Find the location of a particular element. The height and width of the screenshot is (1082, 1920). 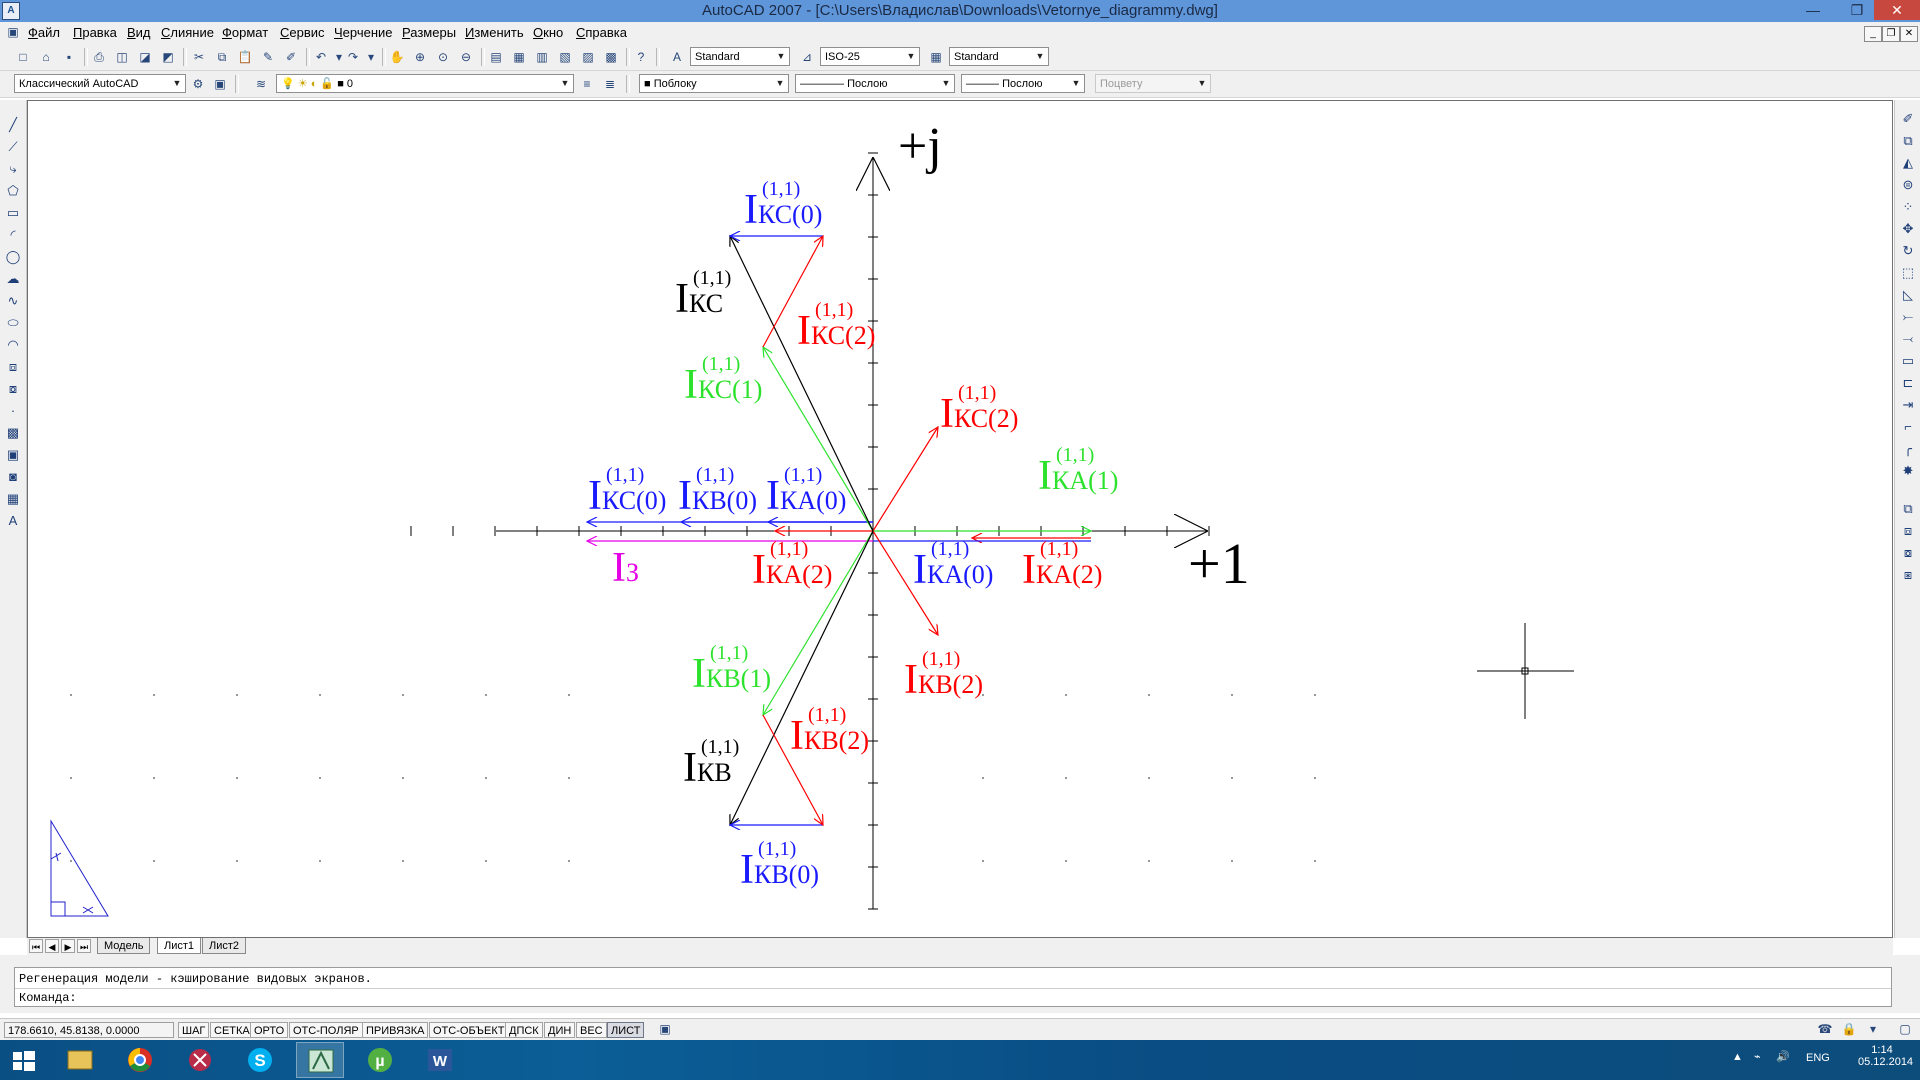

menu-merge: Слияние is located at coordinates (187, 32).